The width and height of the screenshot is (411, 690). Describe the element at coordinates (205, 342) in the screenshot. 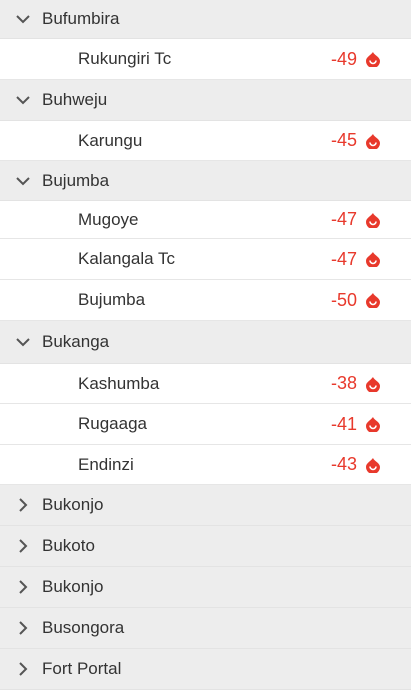

I see `group-header-bukanga: Bukanga` at that location.